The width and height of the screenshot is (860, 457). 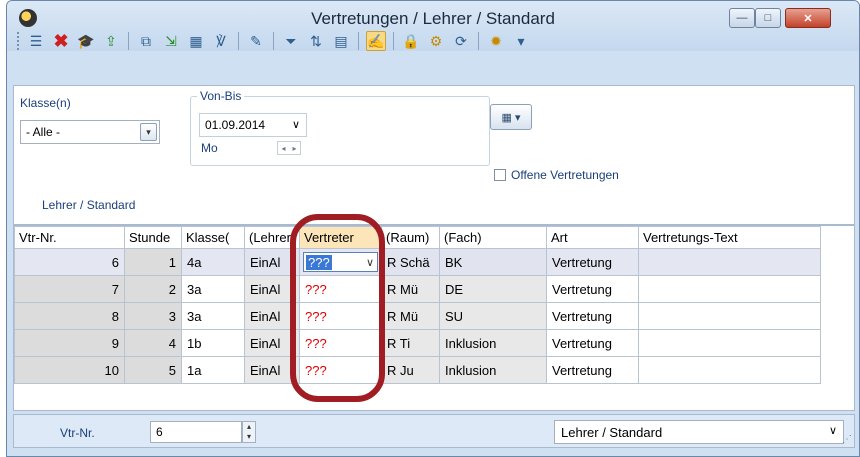 I want to click on table-row: 8 3 3a EinAl ??? R Mü SU Vertretung, so click(x=417, y=316).